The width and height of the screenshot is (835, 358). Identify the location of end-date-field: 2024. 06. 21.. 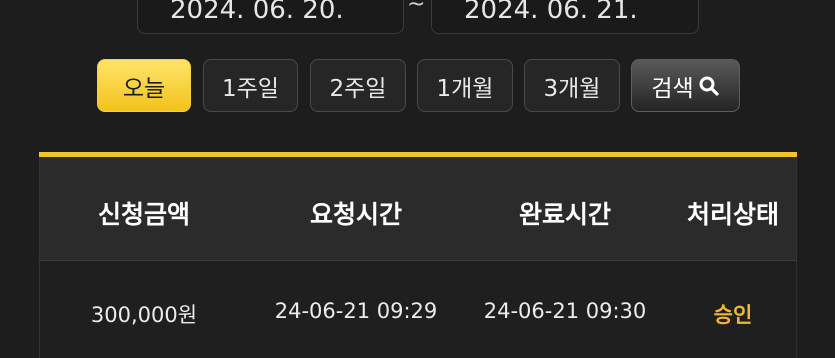
(565, 17).